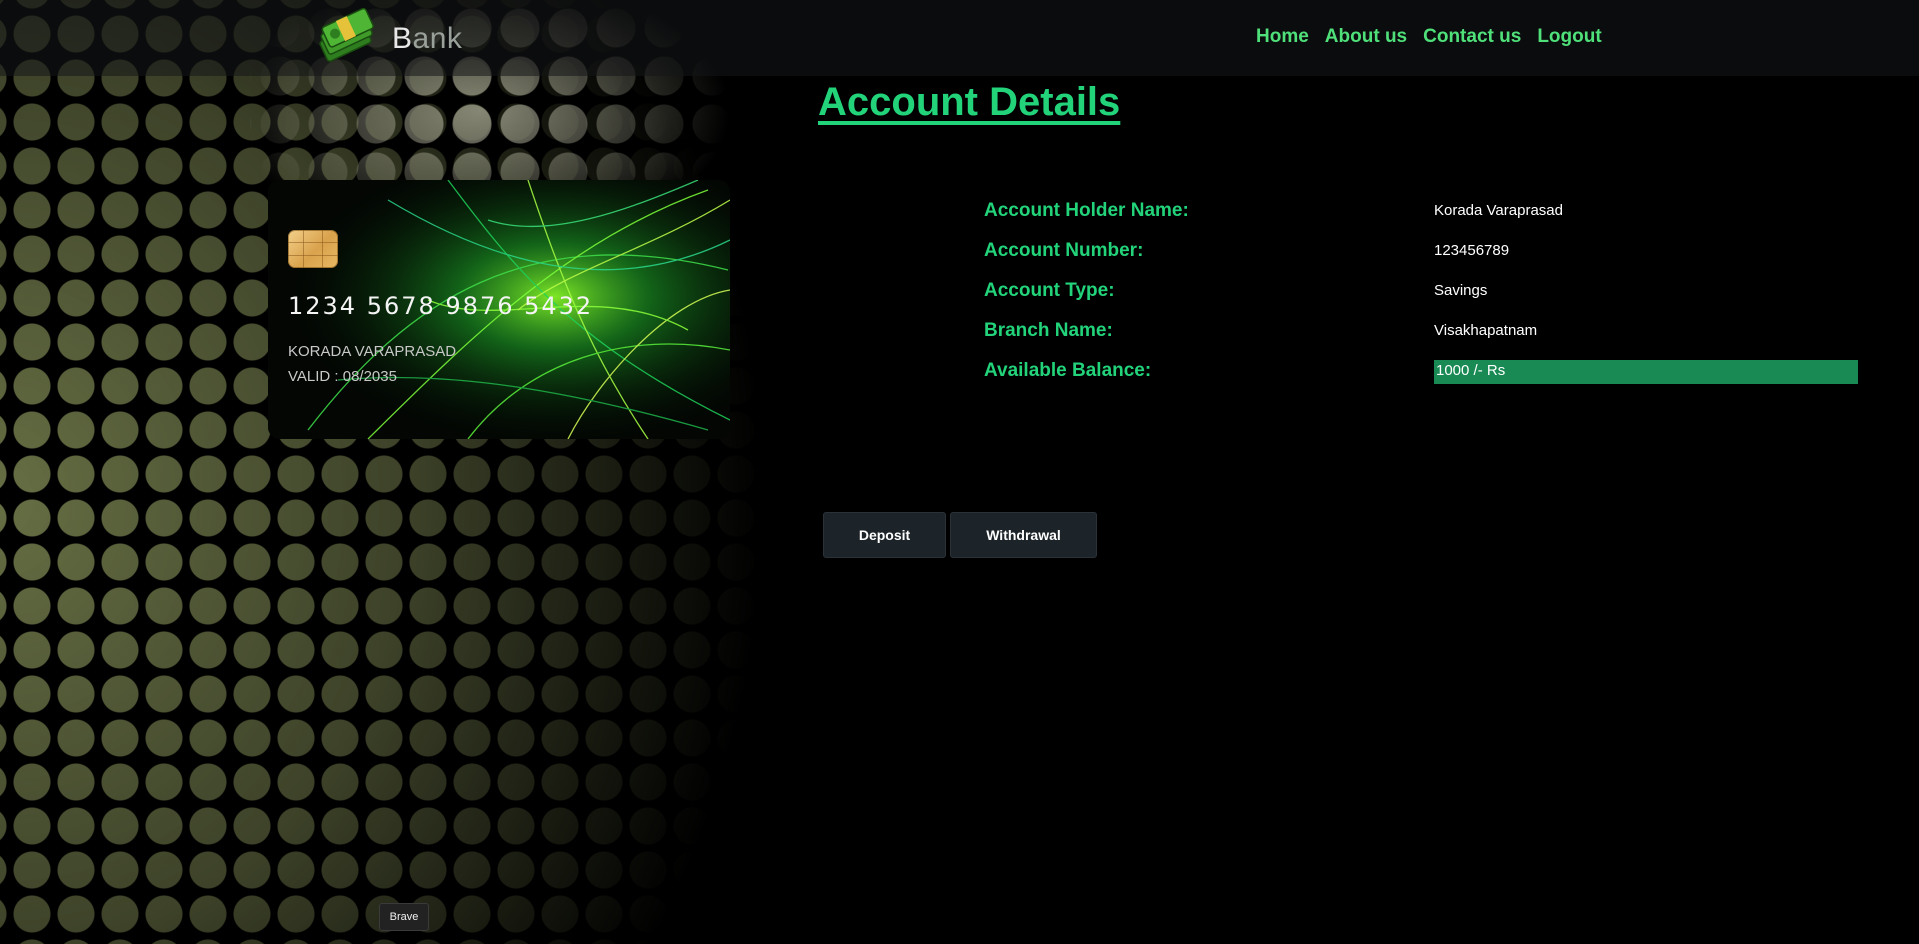 The height and width of the screenshot is (944, 1919). Describe the element at coordinates (1422, 213) in the screenshot. I see `detail-row-holder-name: Account Holder Name: Korada Varaprasad` at that location.